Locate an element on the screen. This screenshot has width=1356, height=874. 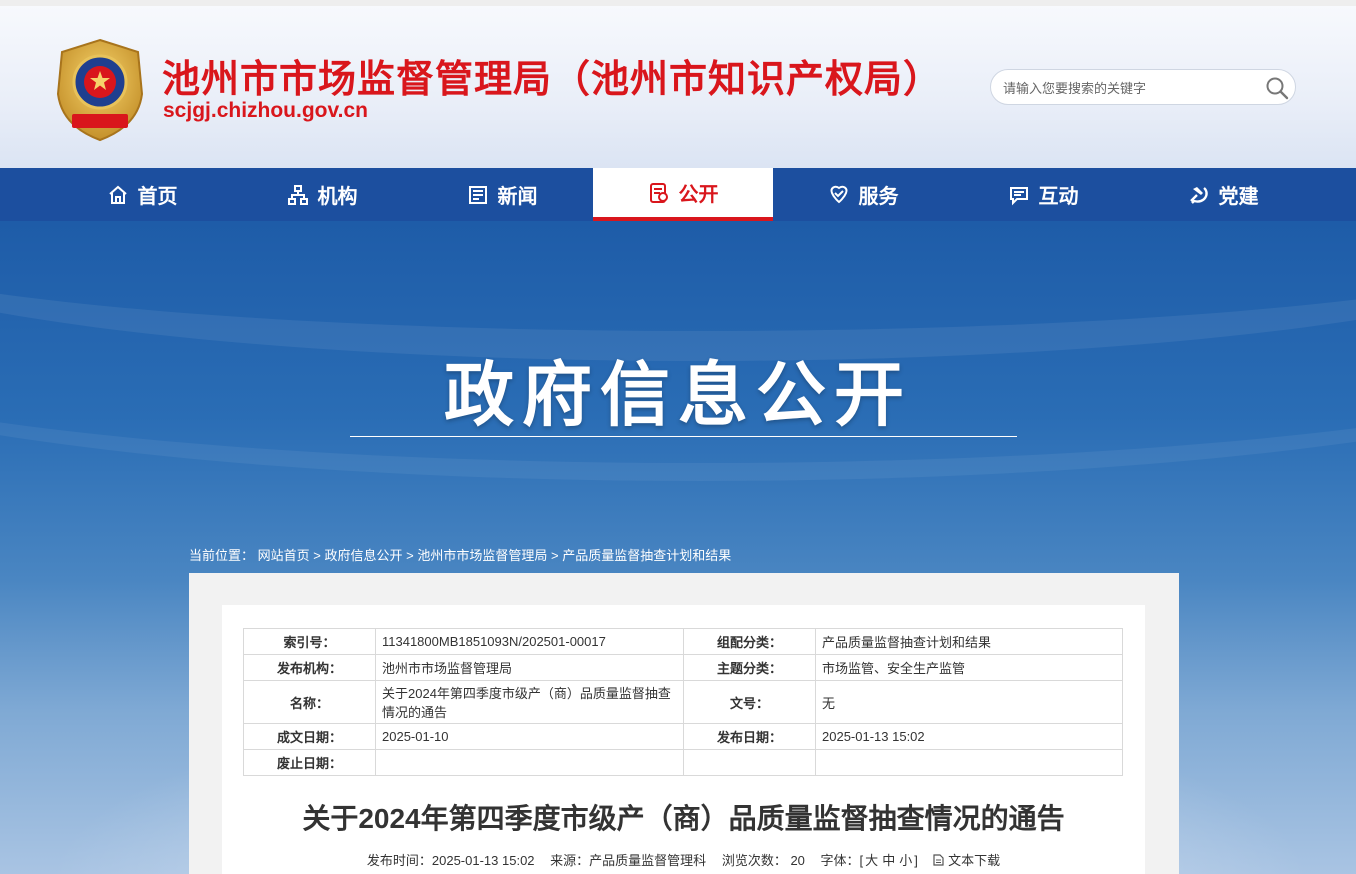
org-icon is located at coordinates (297, 194).